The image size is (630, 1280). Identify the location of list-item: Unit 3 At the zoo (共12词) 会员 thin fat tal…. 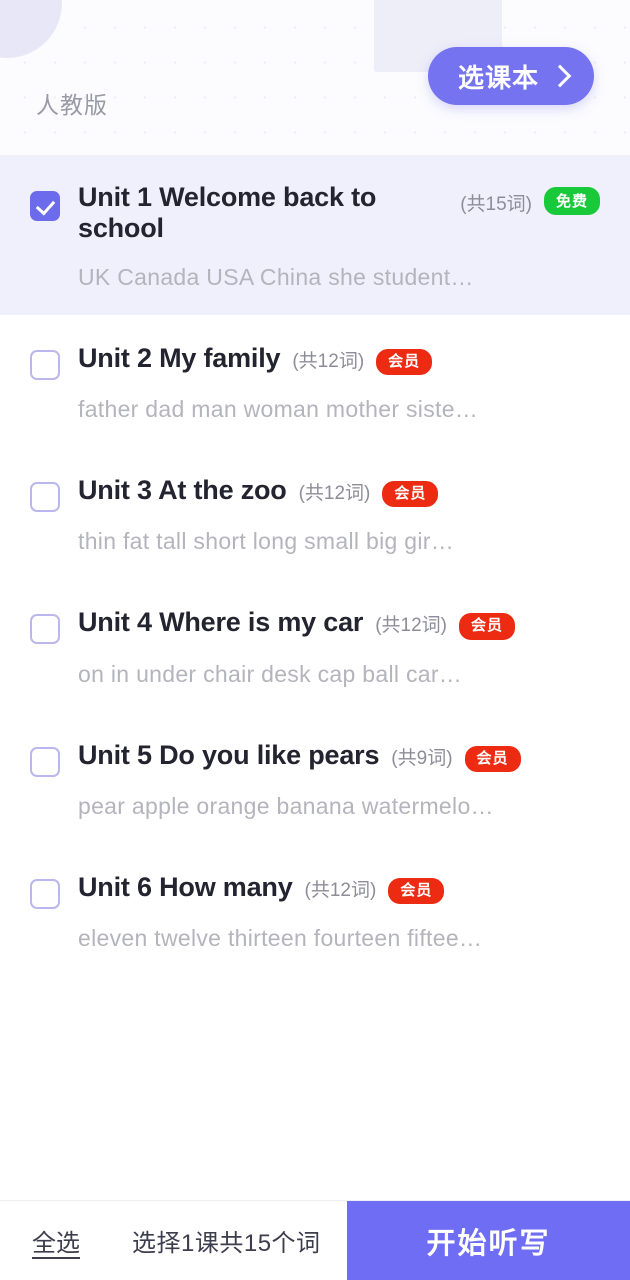
(315, 513).